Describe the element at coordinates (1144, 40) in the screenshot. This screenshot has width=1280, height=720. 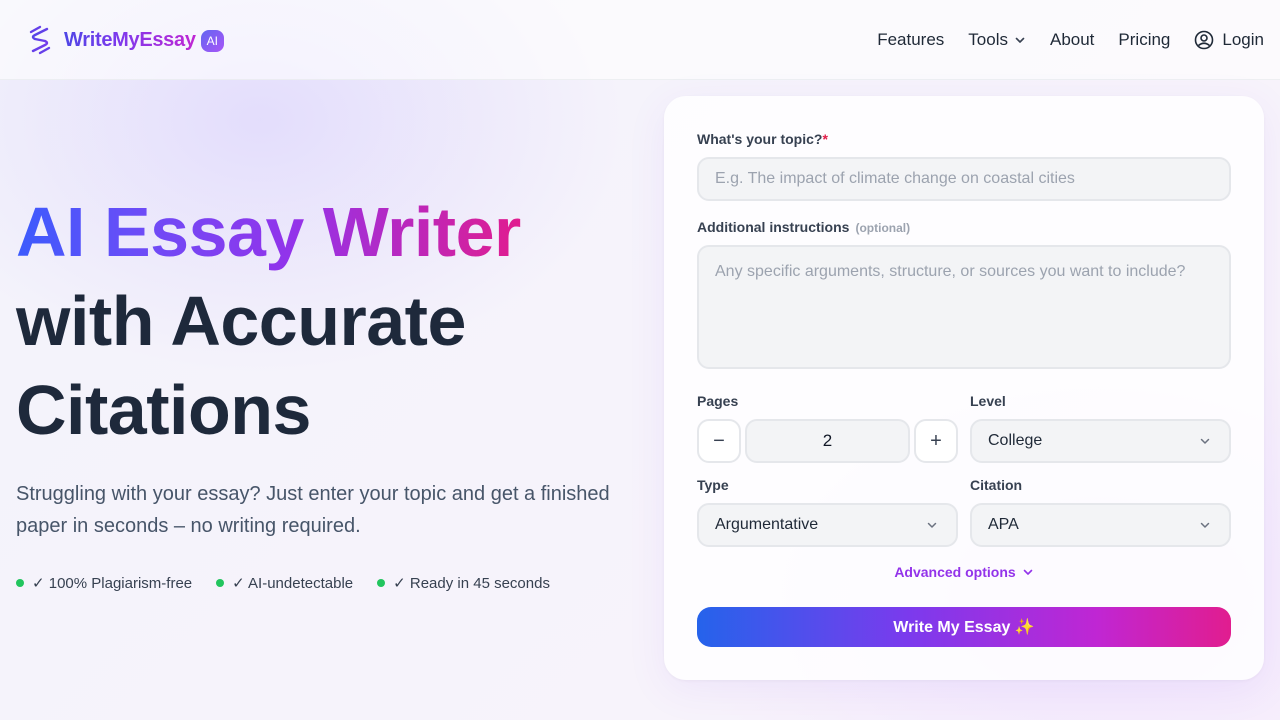
I see `nav-pricing: Pricing` at that location.